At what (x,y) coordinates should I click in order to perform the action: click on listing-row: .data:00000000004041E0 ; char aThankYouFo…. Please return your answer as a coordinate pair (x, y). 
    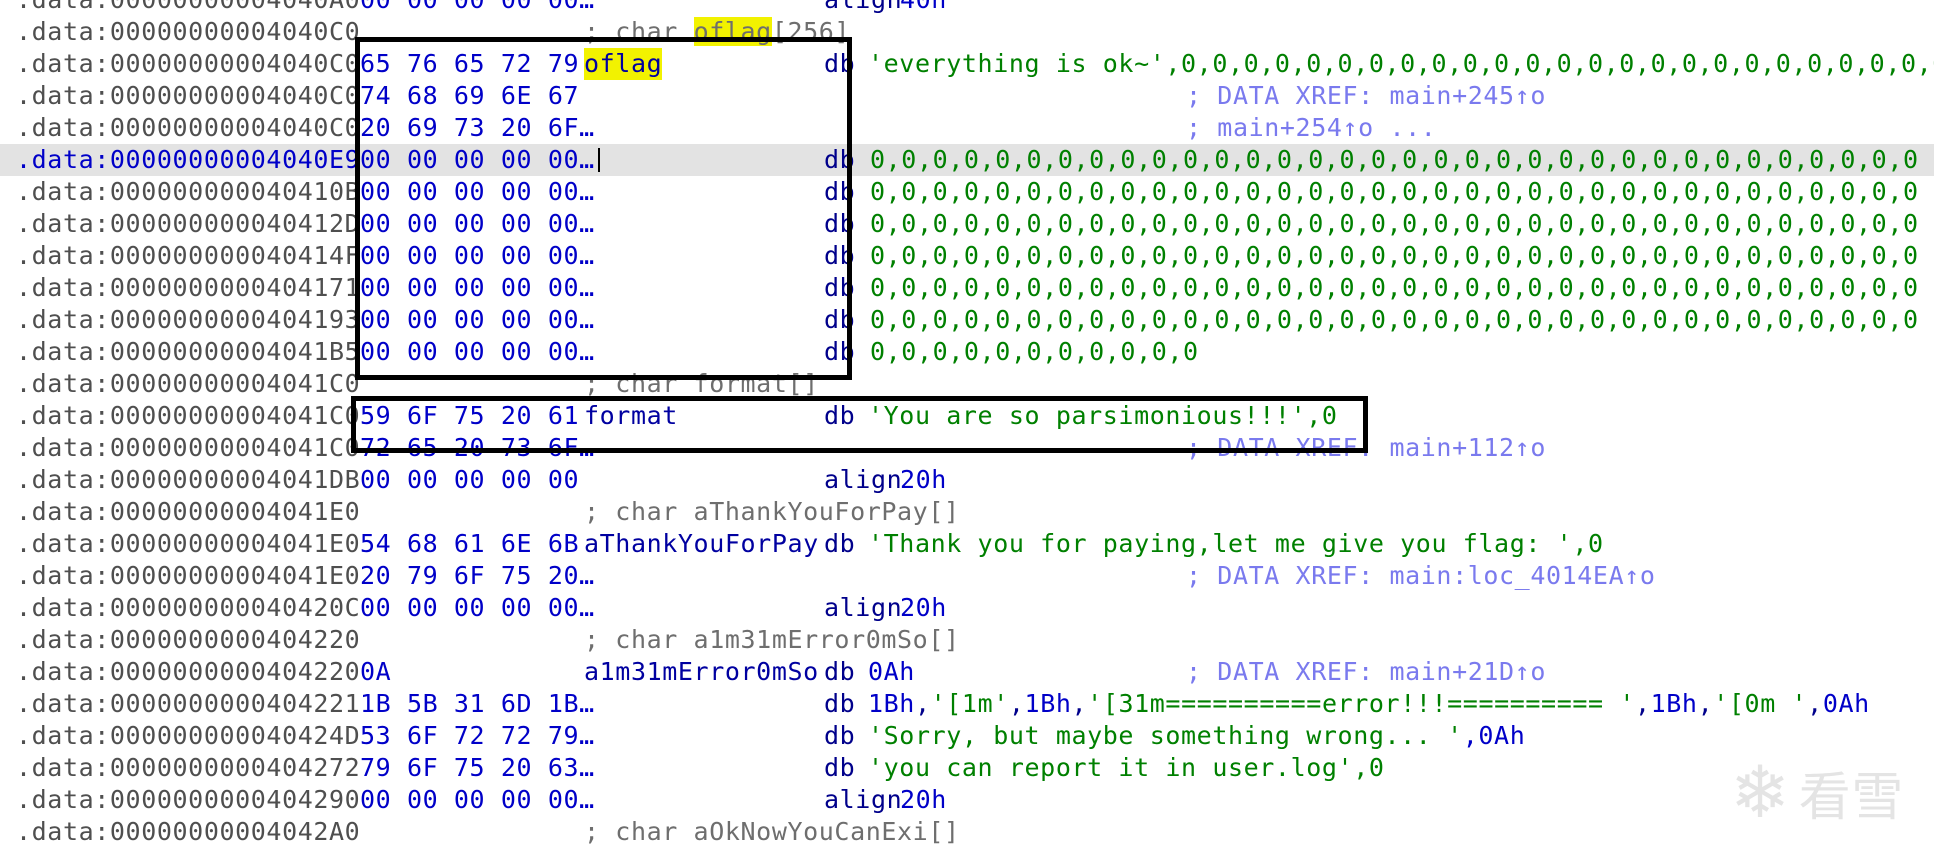
    Looking at the image, I should click on (967, 512).